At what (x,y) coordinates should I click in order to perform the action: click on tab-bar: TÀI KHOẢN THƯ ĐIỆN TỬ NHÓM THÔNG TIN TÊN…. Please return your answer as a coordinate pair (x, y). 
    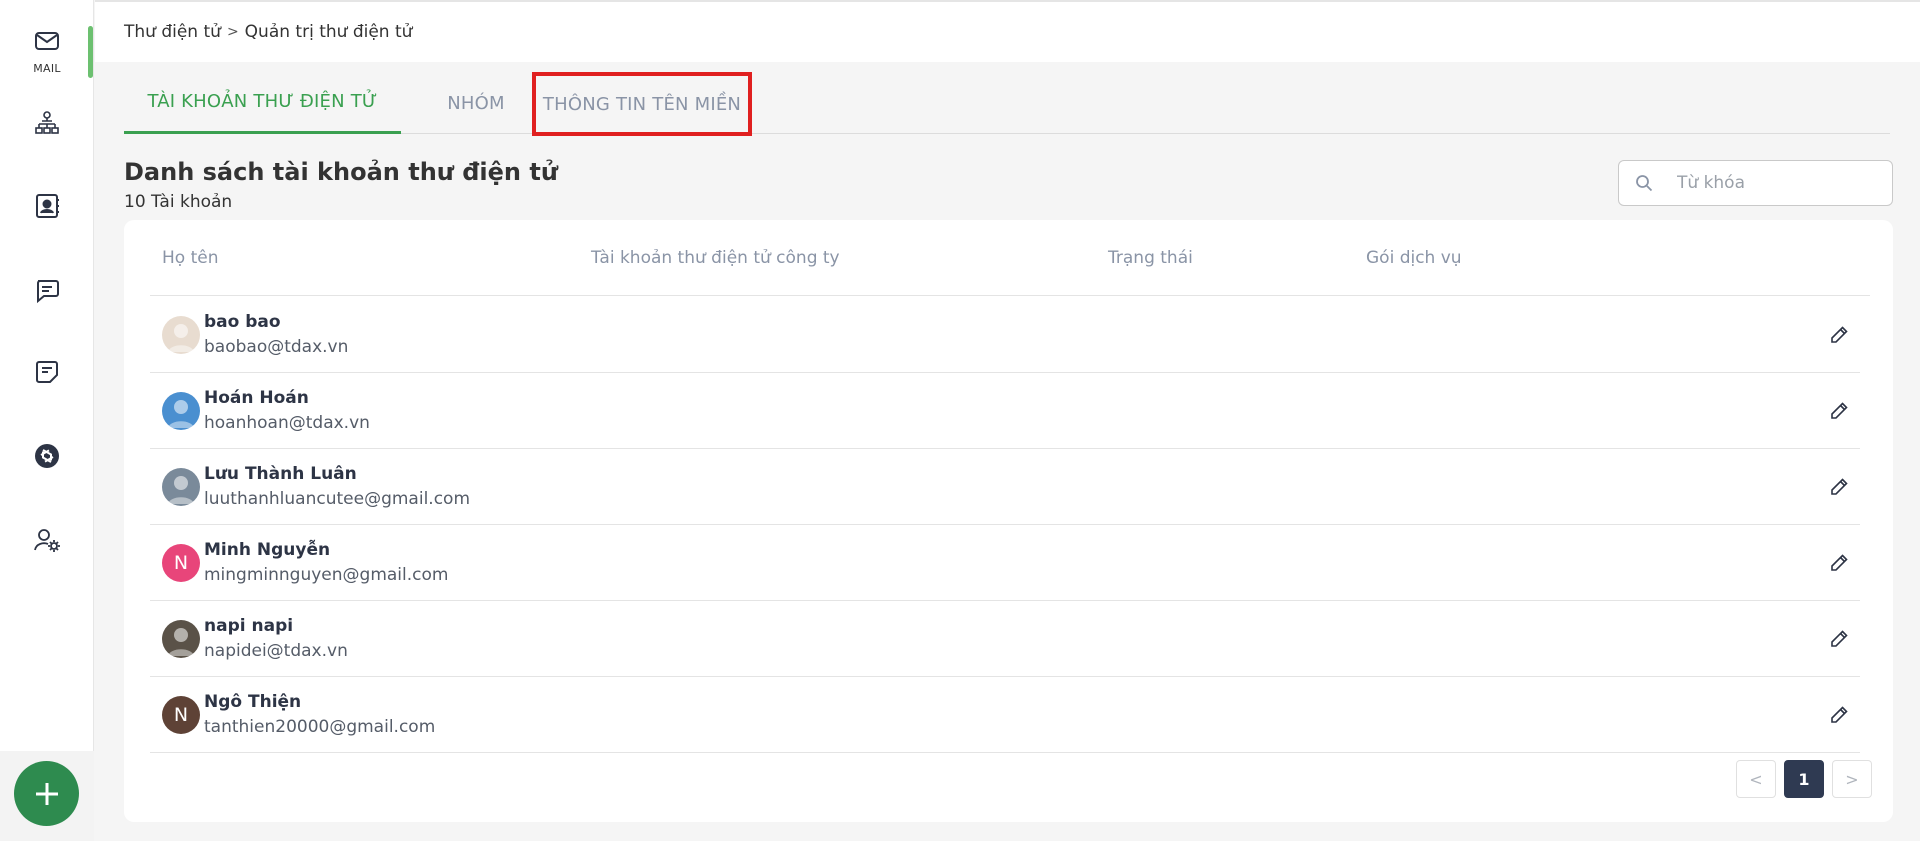
    Looking at the image, I should click on (1007, 104).